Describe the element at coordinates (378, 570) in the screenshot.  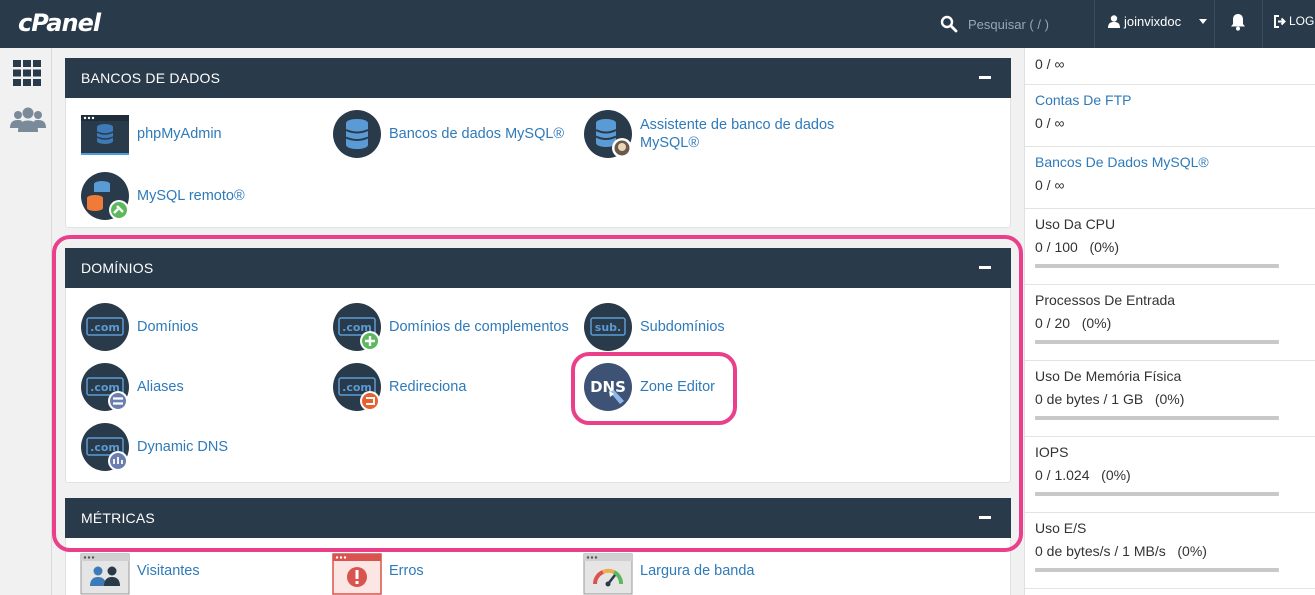
I see `item-errors: Erros` at that location.